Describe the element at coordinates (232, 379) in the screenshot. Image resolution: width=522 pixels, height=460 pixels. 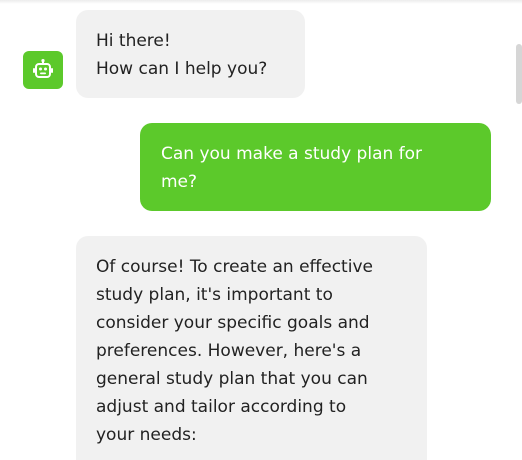
I see `message-text: general study plan that you can` at that location.